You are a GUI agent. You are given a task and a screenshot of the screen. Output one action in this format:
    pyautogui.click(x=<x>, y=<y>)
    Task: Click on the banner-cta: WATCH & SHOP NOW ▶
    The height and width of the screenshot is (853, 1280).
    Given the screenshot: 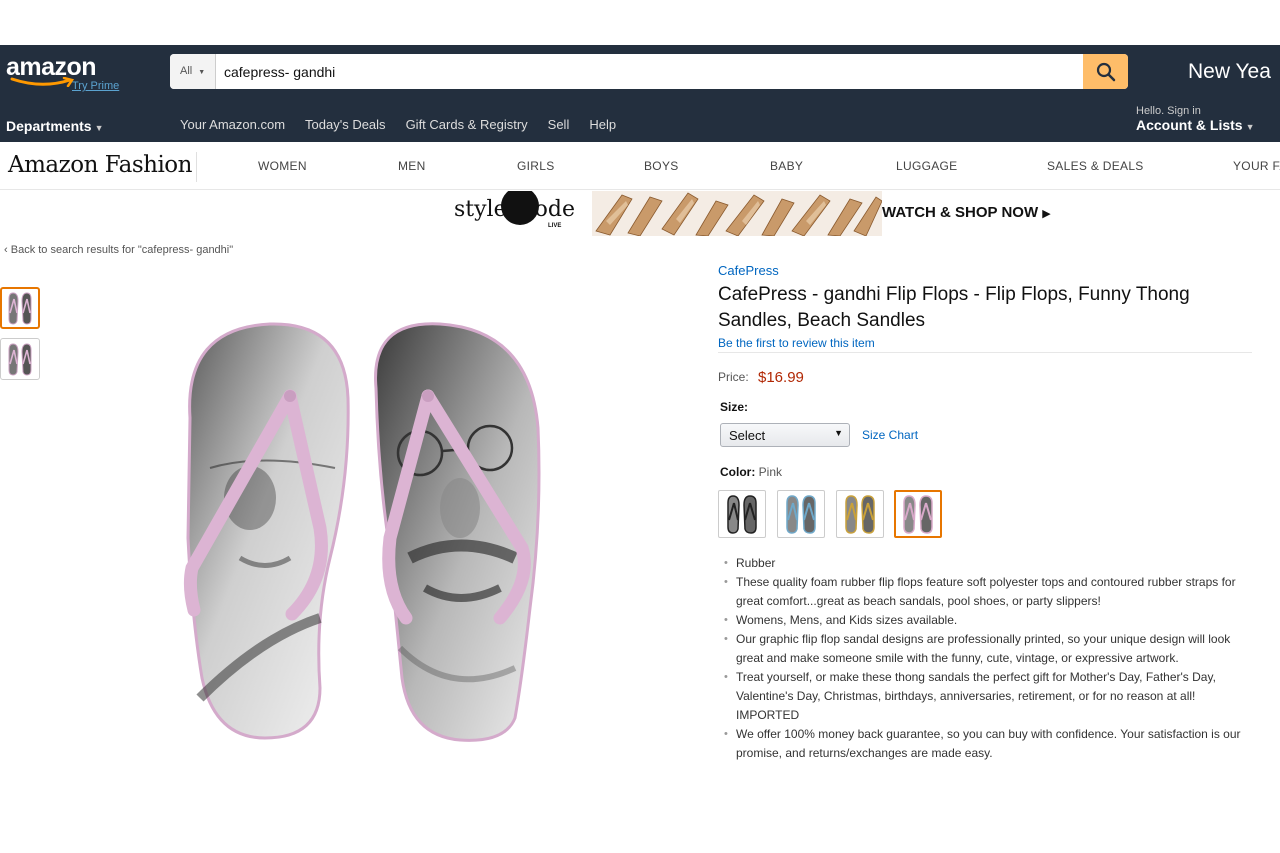 What is the action you would take?
    pyautogui.click(x=966, y=212)
    